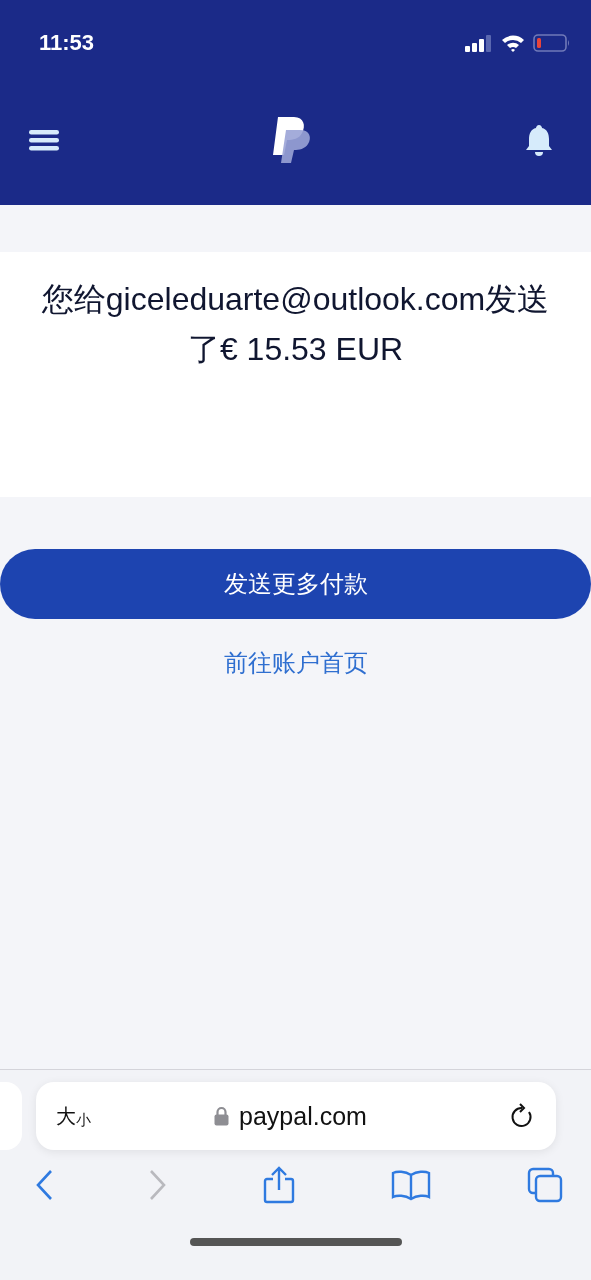 The height and width of the screenshot is (1280, 591). I want to click on tabs-button, so click(545, 1185).